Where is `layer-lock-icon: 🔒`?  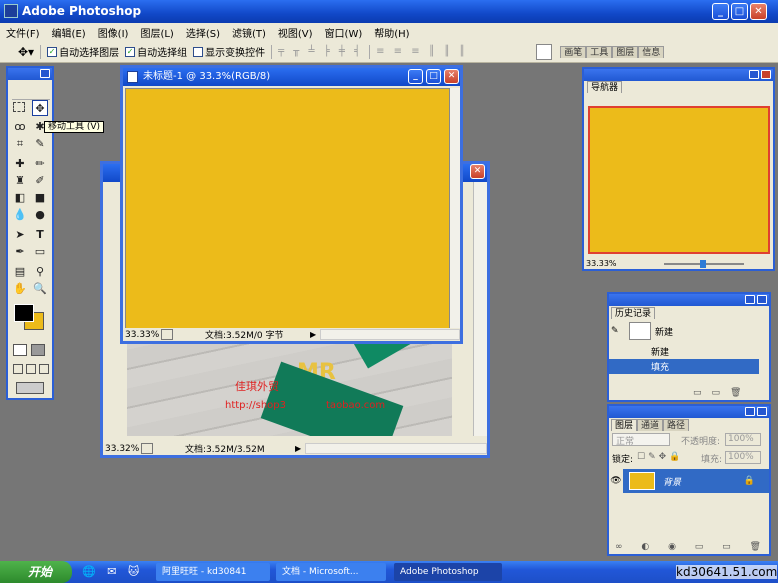
layer-lock-icon: 🔒 is located at coordinates (749, 481).